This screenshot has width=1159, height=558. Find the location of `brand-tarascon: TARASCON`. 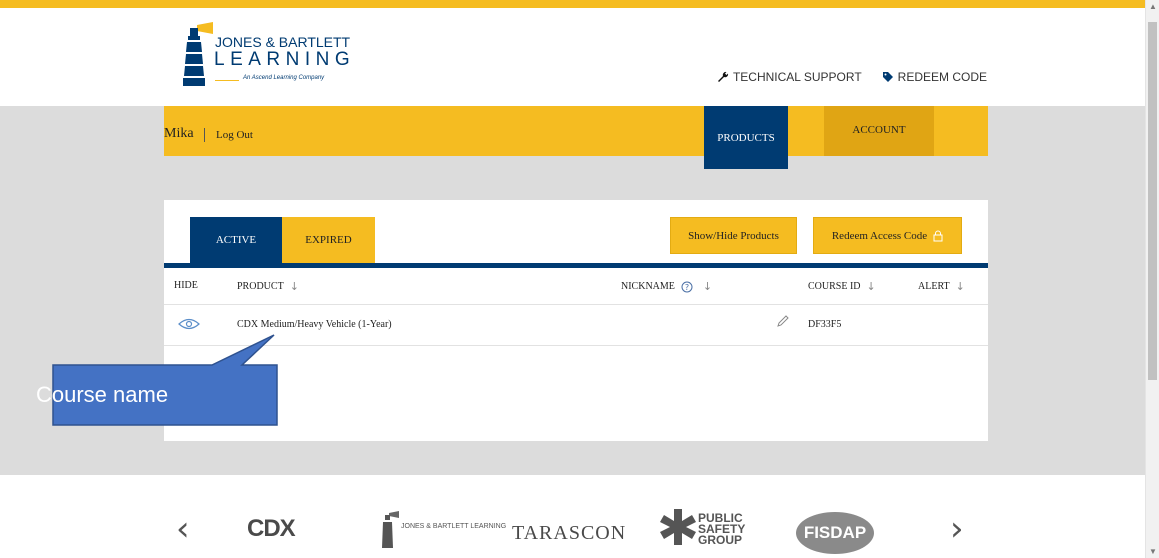

brand-tarascon: TARASCON is located at coordinates (569, 533).